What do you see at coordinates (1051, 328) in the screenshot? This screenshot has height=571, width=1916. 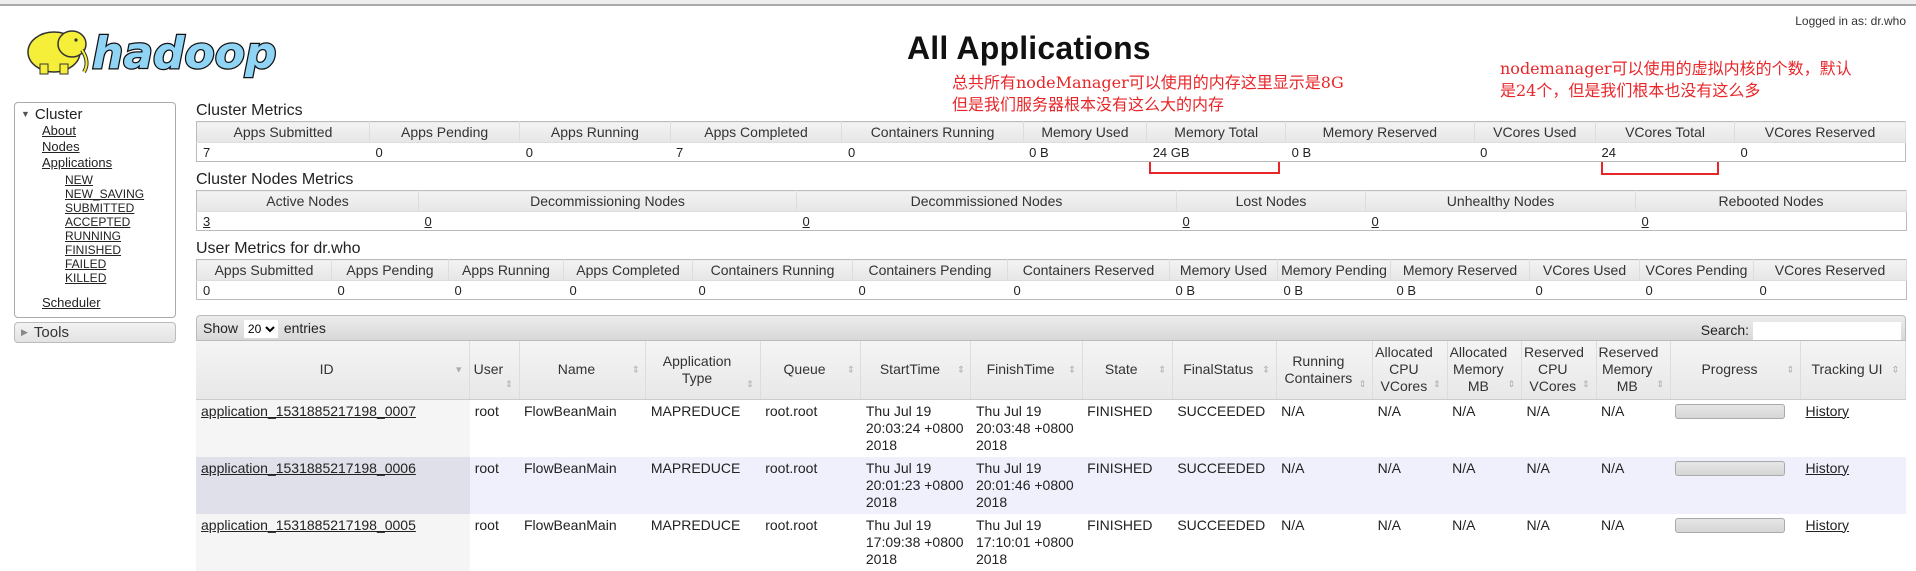 I see `table-toolbar: Show 20 entries Search:` at bounding box center [1051, 328].